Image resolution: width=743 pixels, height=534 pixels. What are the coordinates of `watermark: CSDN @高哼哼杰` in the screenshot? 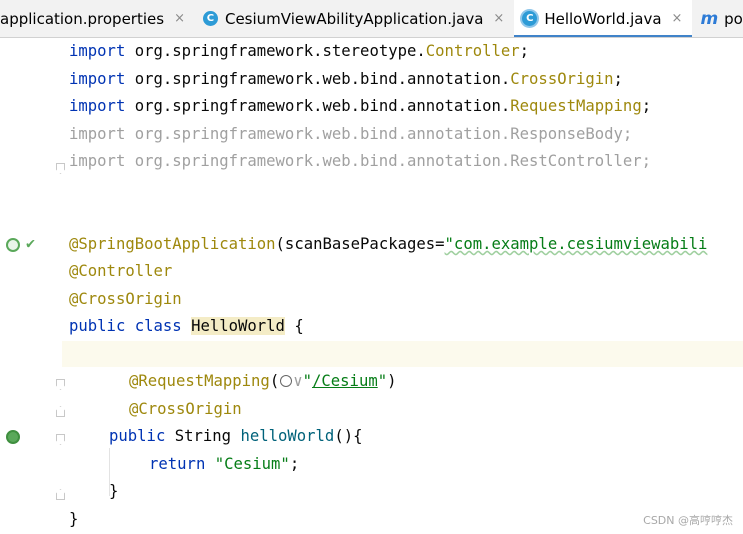 It's located at (688, 520).